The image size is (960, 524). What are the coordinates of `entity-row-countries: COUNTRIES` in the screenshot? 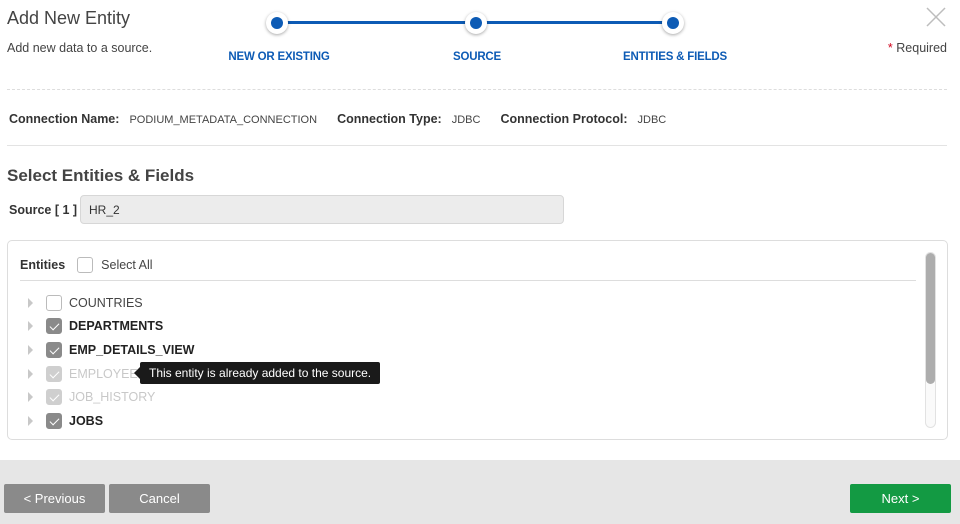 It's located at (107, 303).